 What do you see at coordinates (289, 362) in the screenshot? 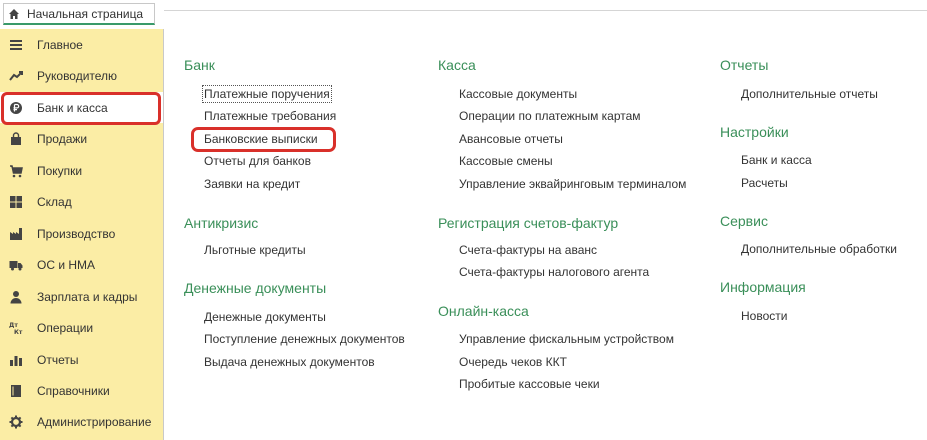
I see `link-issue-monetary-documents: Выдача денежных документов` at bounding box center [289, 362].